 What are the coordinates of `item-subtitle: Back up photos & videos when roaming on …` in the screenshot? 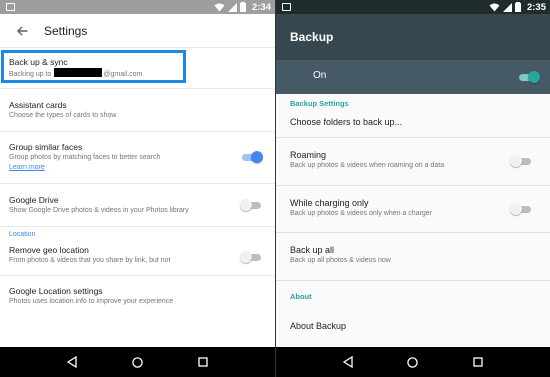 It's located at (367, 165).